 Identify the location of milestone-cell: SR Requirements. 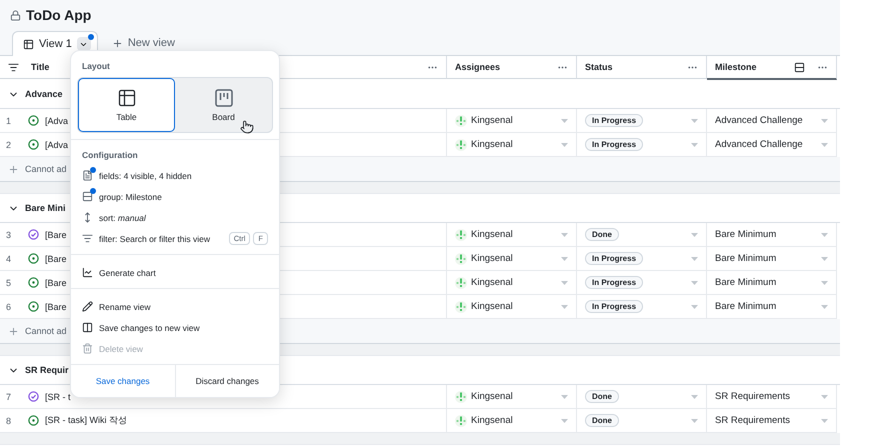
(772, 397).